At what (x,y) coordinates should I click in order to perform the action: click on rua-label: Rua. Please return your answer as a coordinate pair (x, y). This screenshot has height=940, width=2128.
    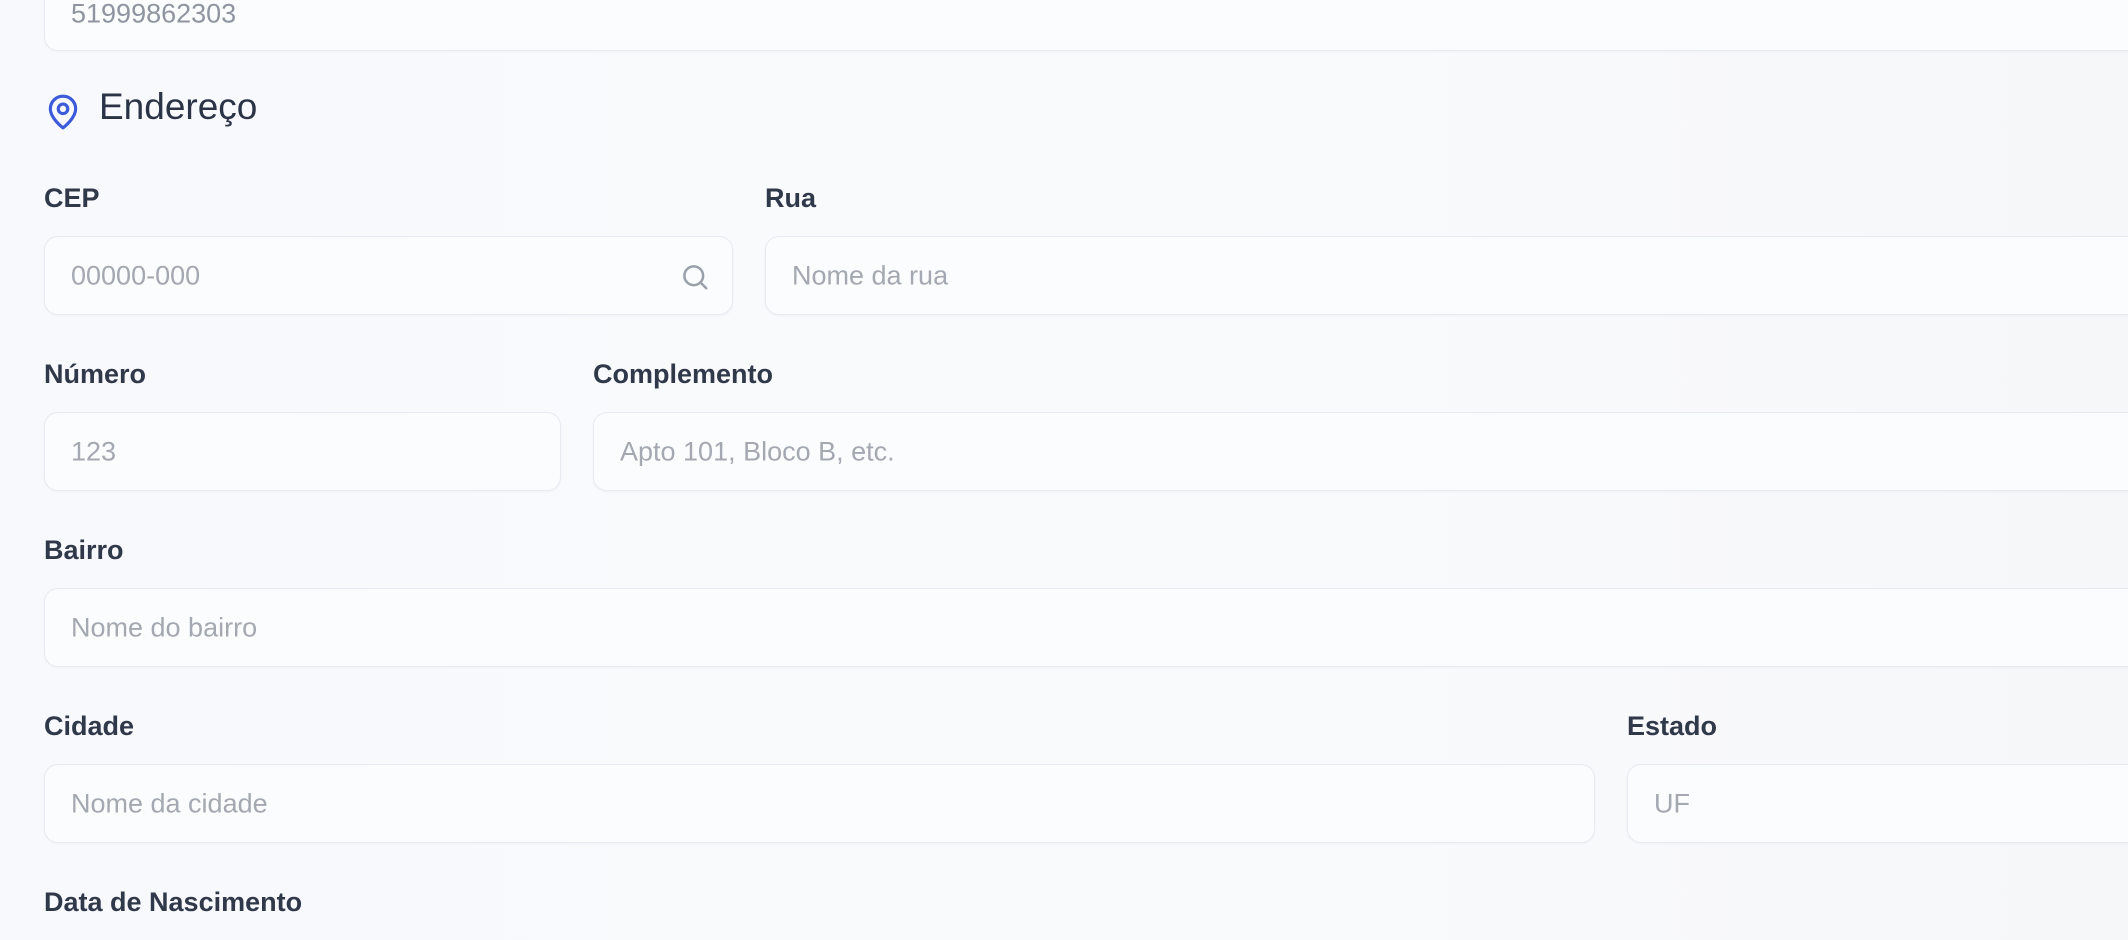
    Looking at the image, I should click on (791, 198).